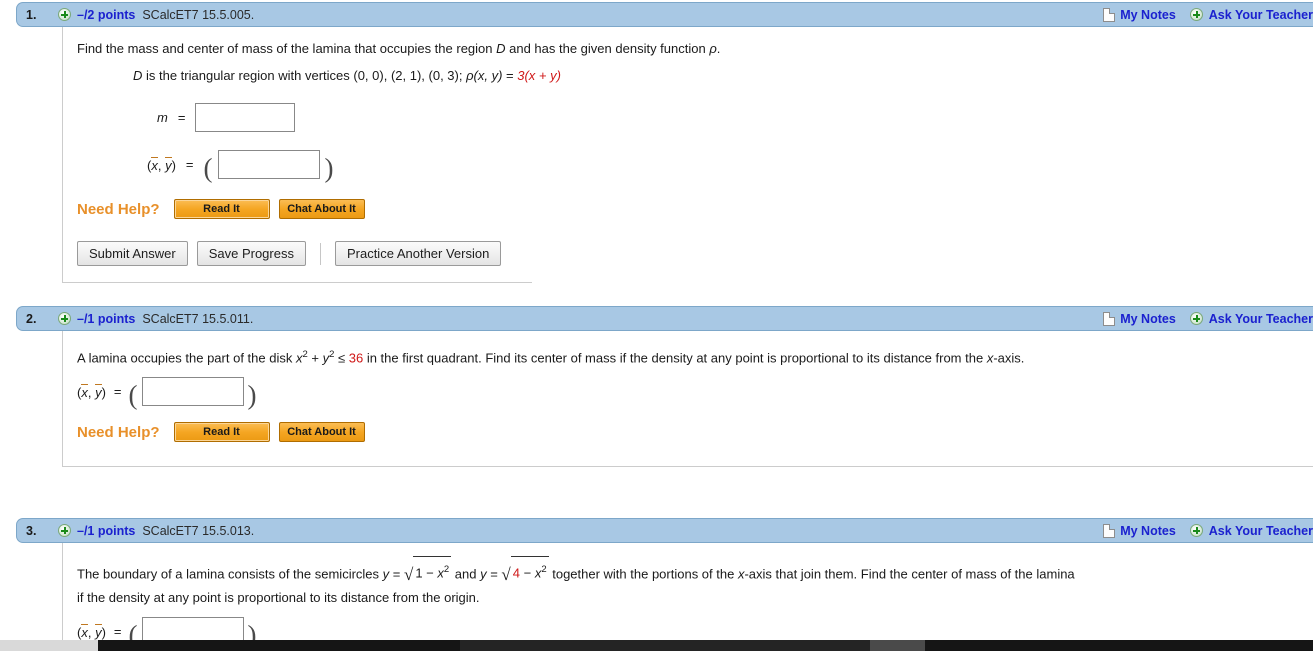 The width and height of the screenshot is (1313, 651). What do you see at coordinates (106, 530) in the screenshot?
I see `question-points-3: –/1 points` at bounding box center [106, 530].